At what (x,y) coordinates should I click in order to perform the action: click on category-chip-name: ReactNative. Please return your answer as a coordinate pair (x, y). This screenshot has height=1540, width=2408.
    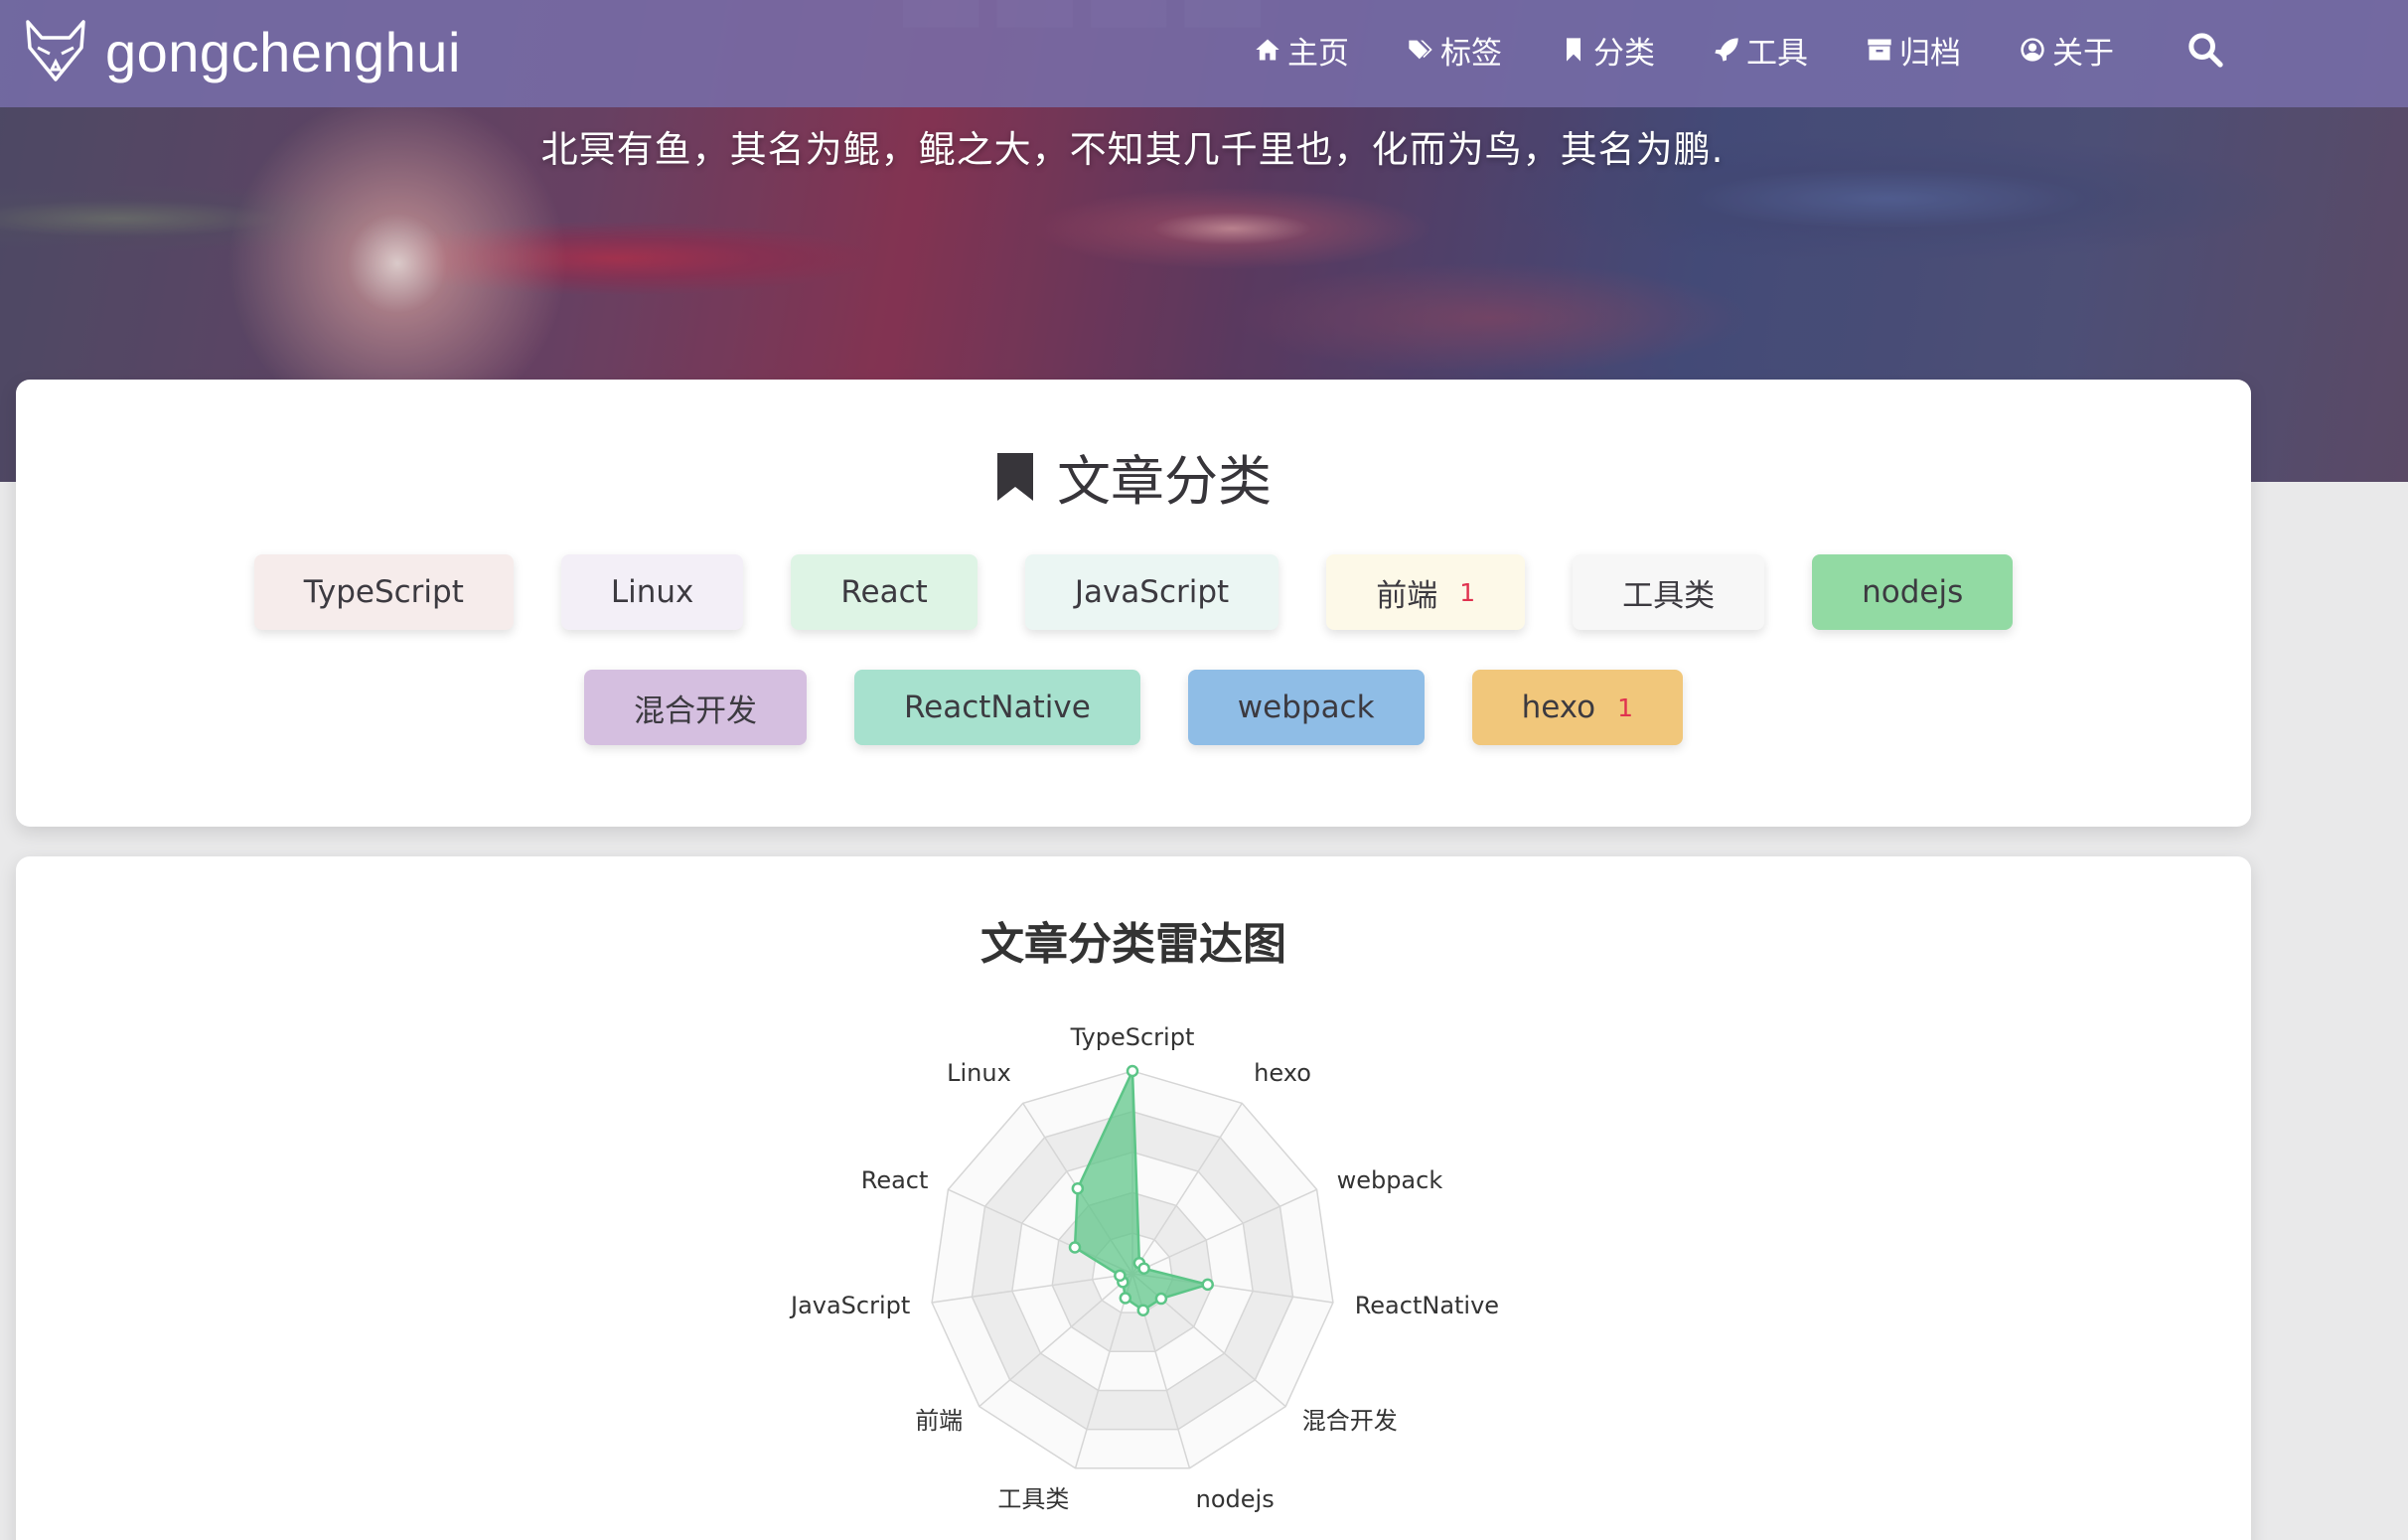
    Looking at the image, I should click on (997, 708).